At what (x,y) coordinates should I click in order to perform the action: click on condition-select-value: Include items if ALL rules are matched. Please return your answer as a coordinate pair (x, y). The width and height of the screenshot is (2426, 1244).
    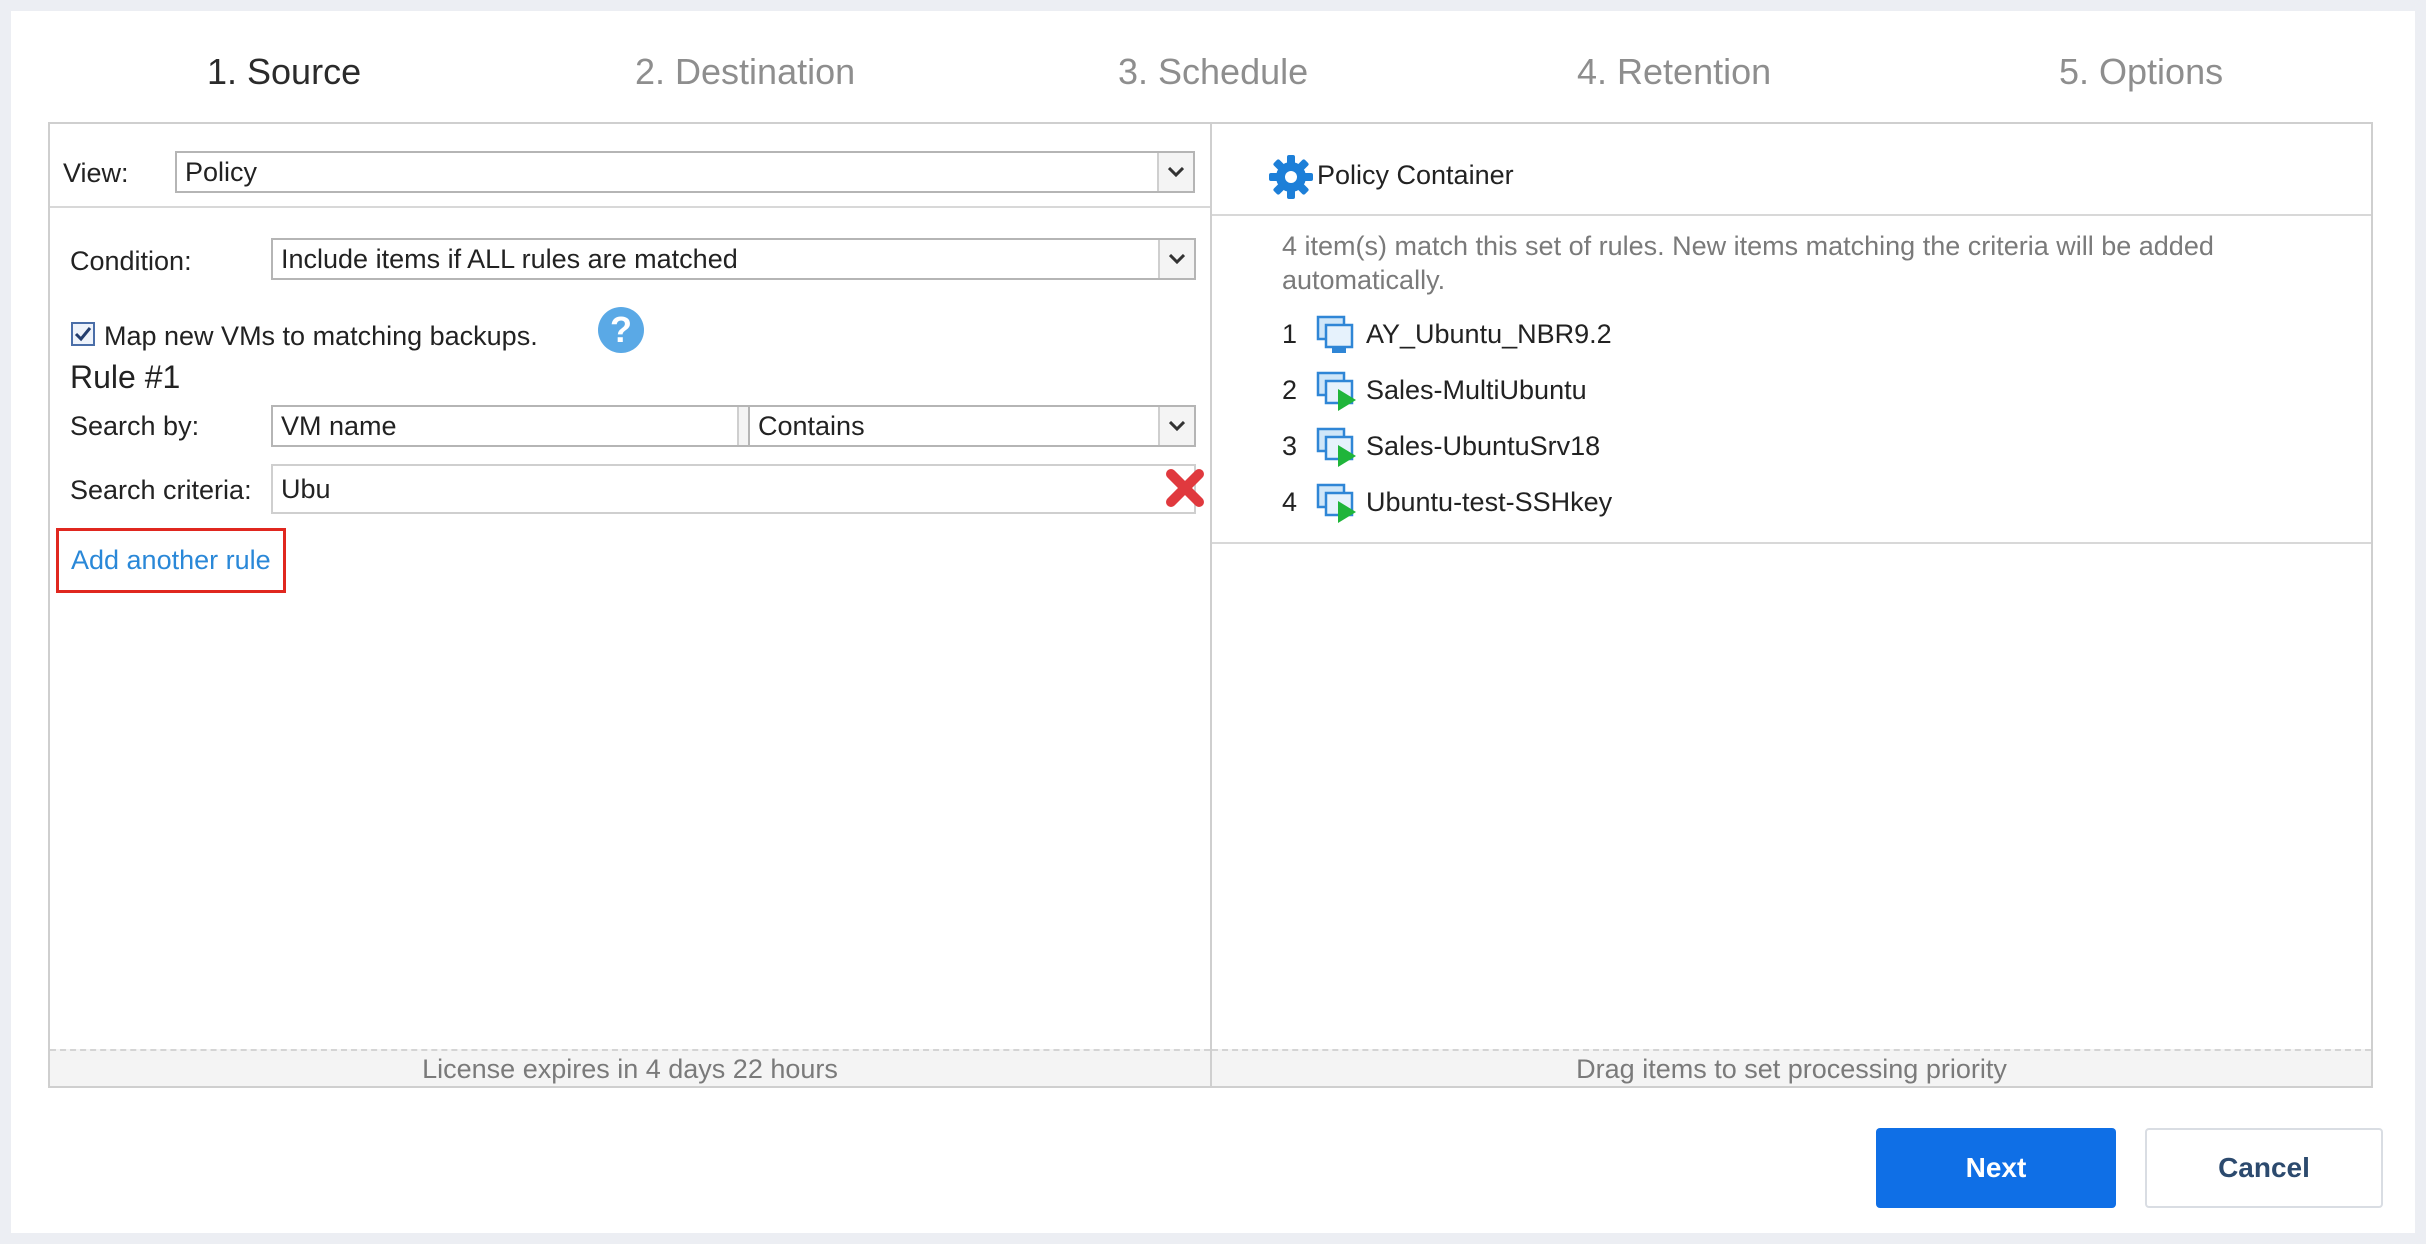
    Looking at the image, I should click on (509, 259).